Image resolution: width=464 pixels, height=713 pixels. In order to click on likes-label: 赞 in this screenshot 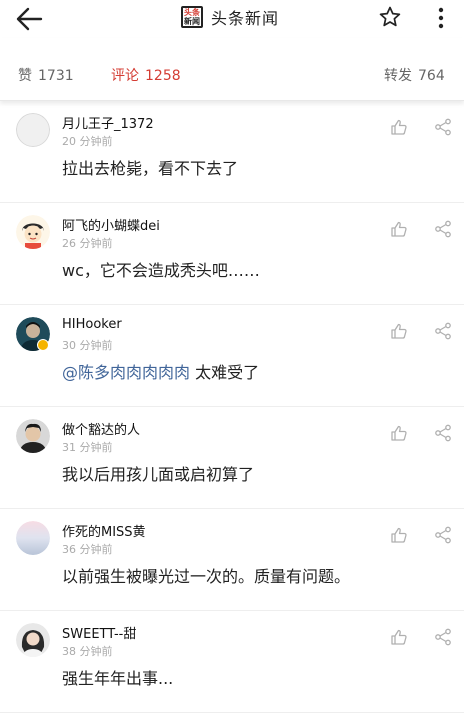, I will do `click(25, 76)`.